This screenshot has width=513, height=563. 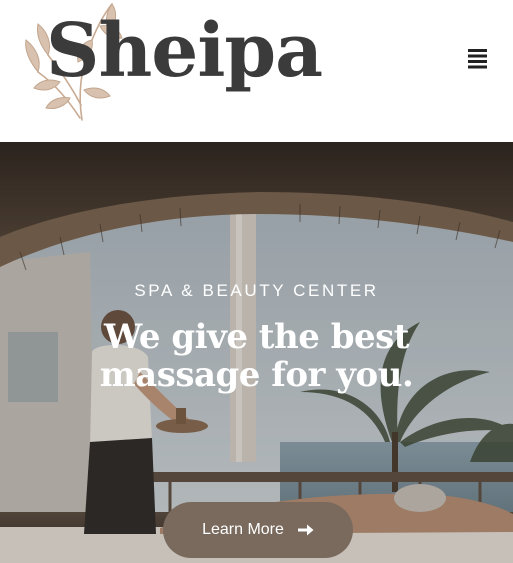 I want to click on arrow-right-icon, so click(x=305, y=530).